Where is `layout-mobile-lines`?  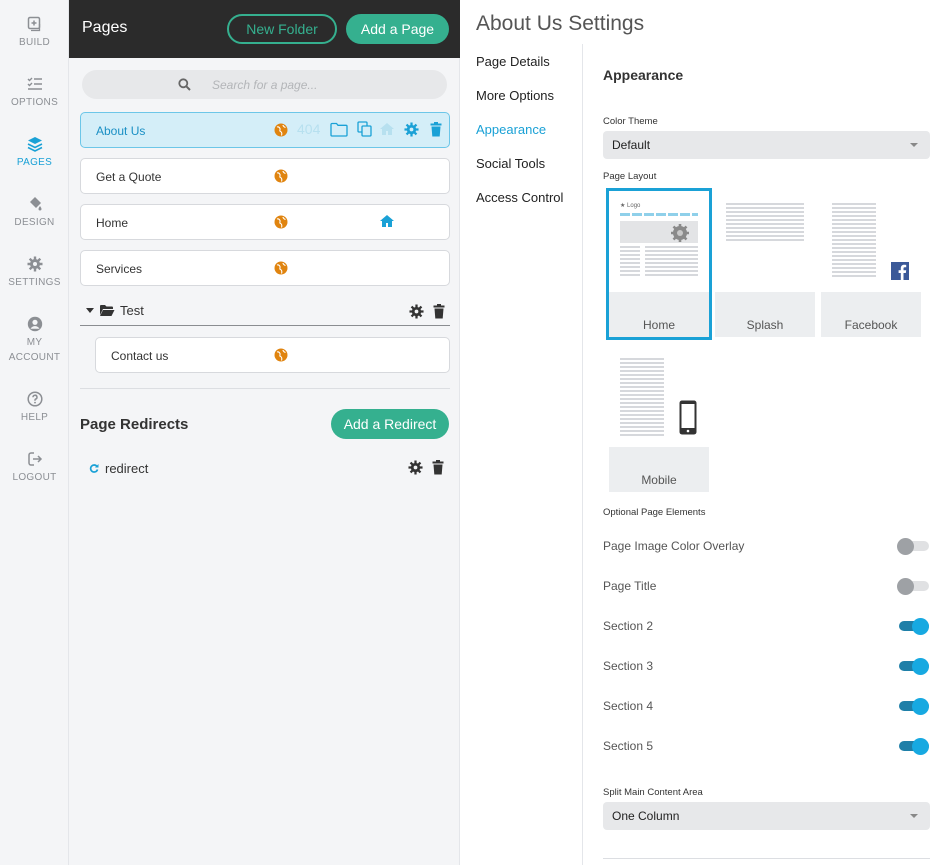
layout-mobile-lines is located at coordinates (642, 398).